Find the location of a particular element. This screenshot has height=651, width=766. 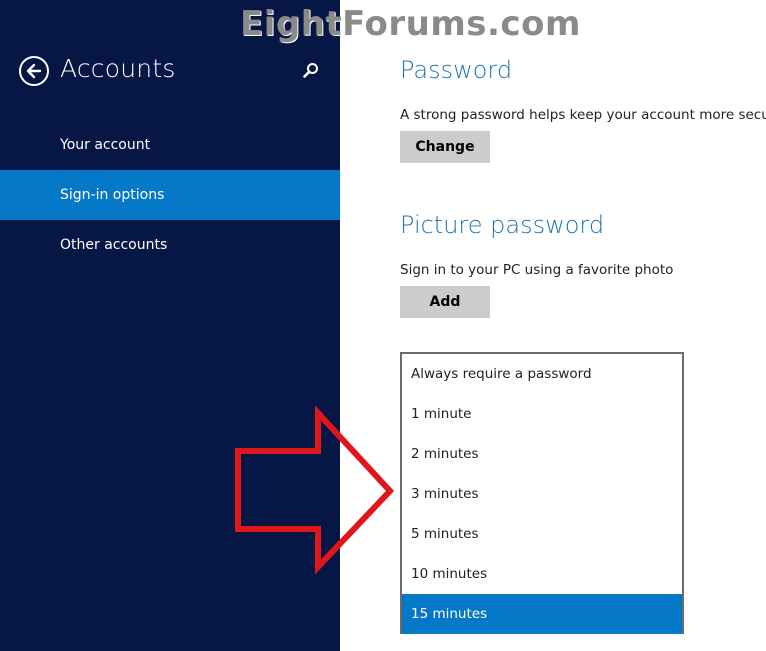

sidebar-item-your-account: Your account is located at coordinates (170, 145).